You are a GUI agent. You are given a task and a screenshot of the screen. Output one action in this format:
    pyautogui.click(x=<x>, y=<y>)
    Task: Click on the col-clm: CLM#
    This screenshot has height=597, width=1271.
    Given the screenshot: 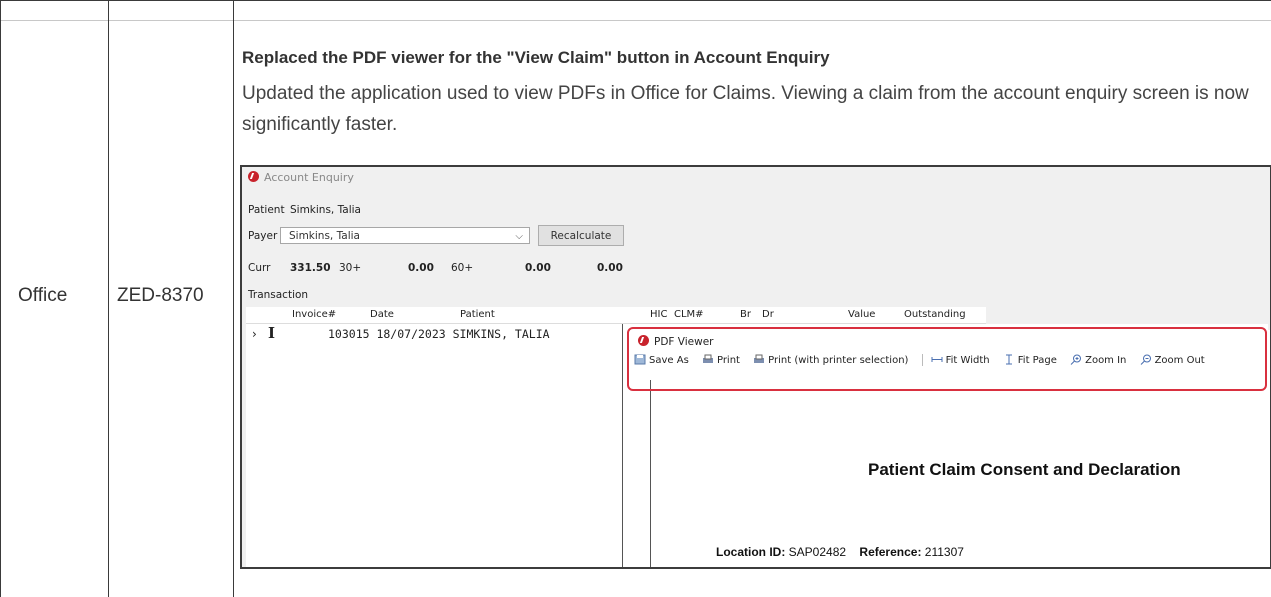 What is the action you would take?
    pyautogui.click(x=689, y=314)
    